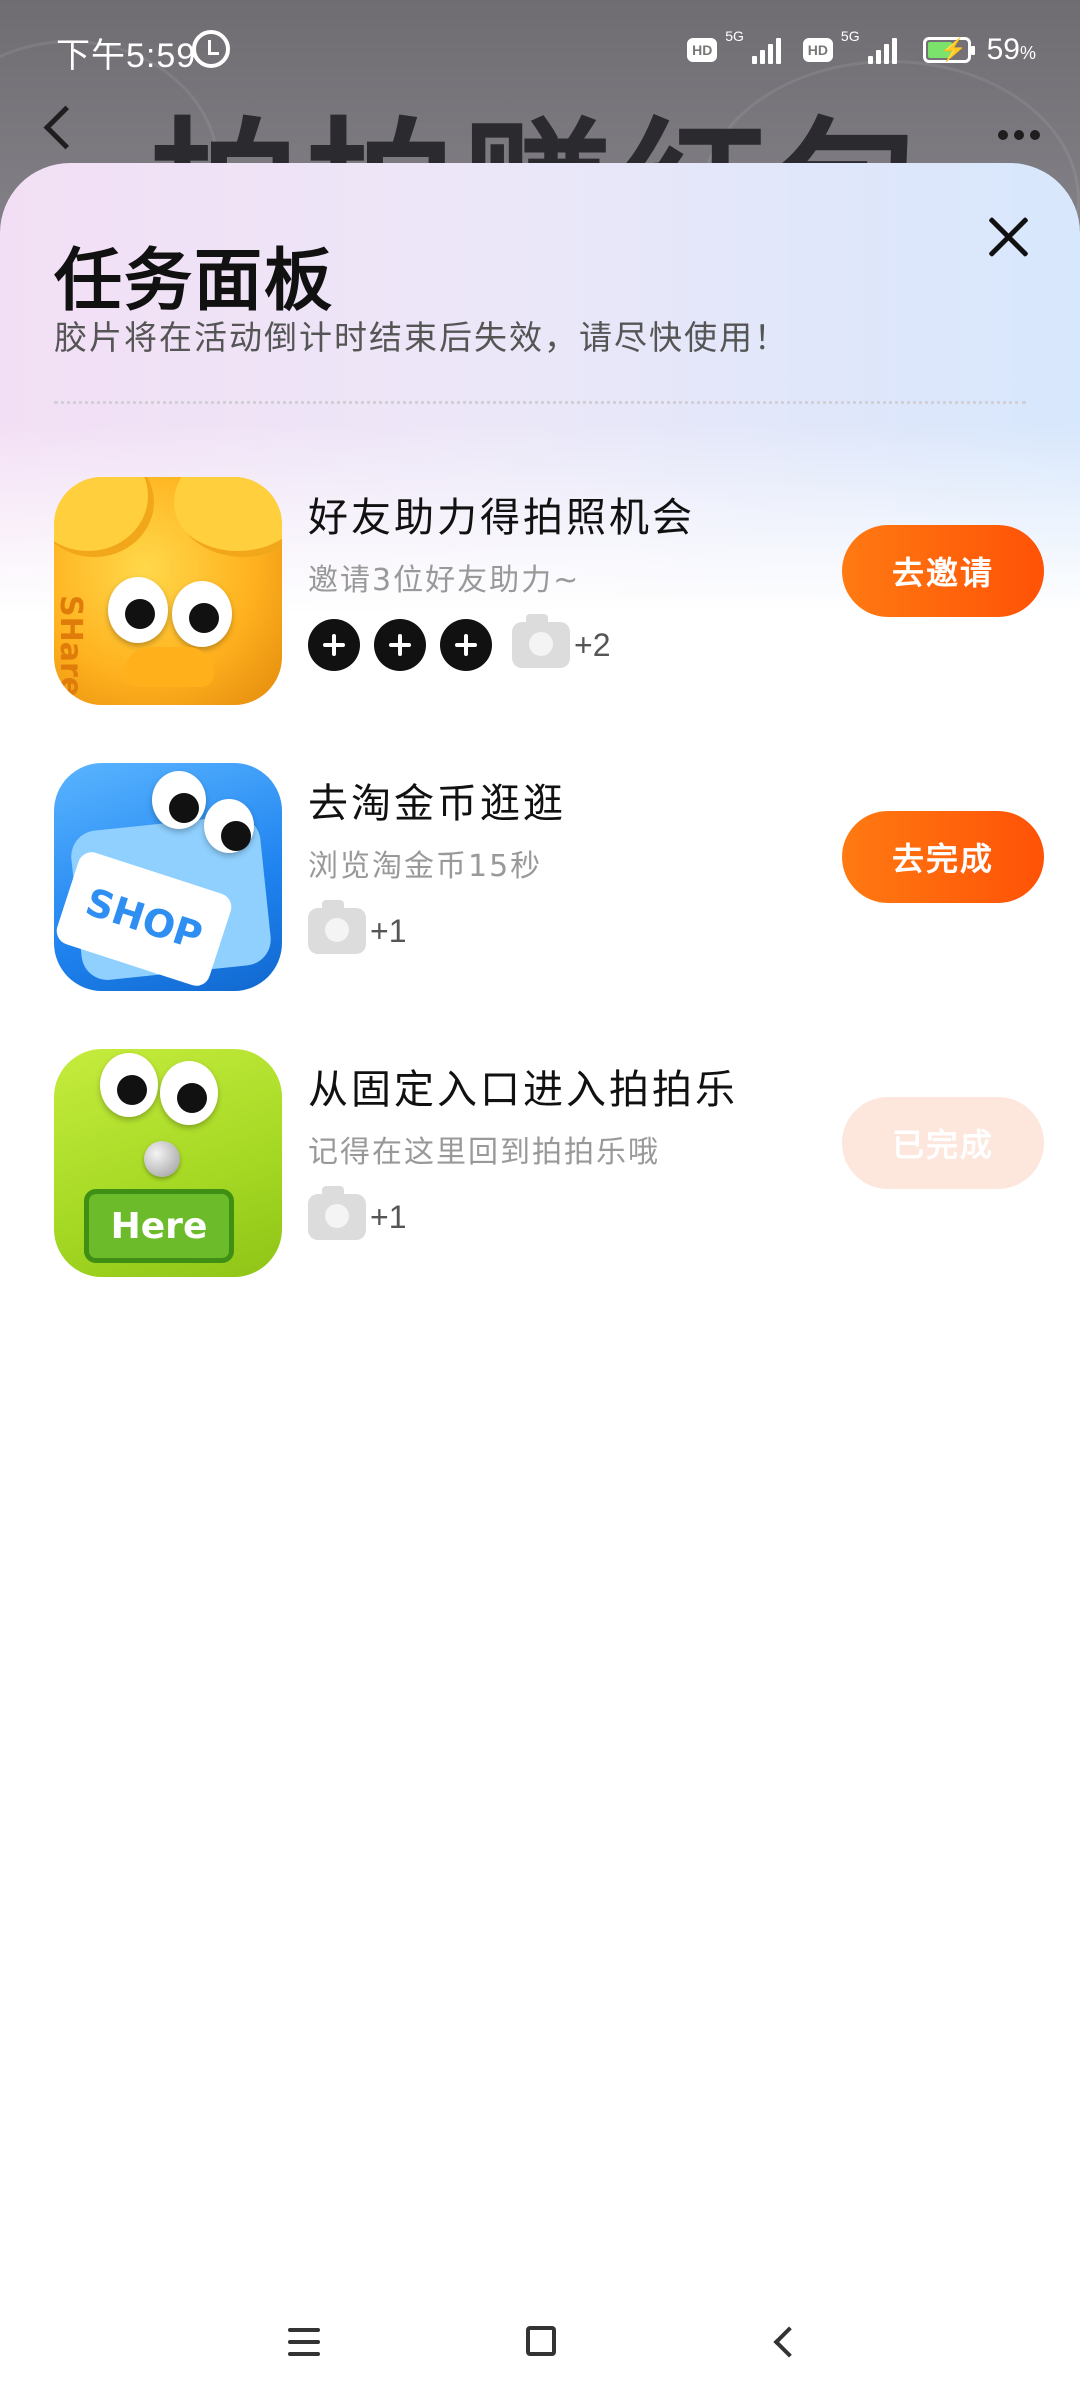  Describe the element at coordinates (523, 1090) in the screenshot. I see `task-title: 从固定入口进入拍拍乐` at that location.